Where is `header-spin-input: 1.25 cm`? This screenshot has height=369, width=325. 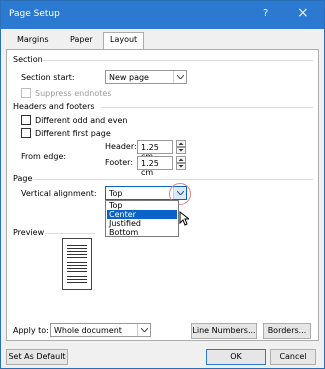 header-spin-input: 1.25 cm is located at coordinates (155, 150).